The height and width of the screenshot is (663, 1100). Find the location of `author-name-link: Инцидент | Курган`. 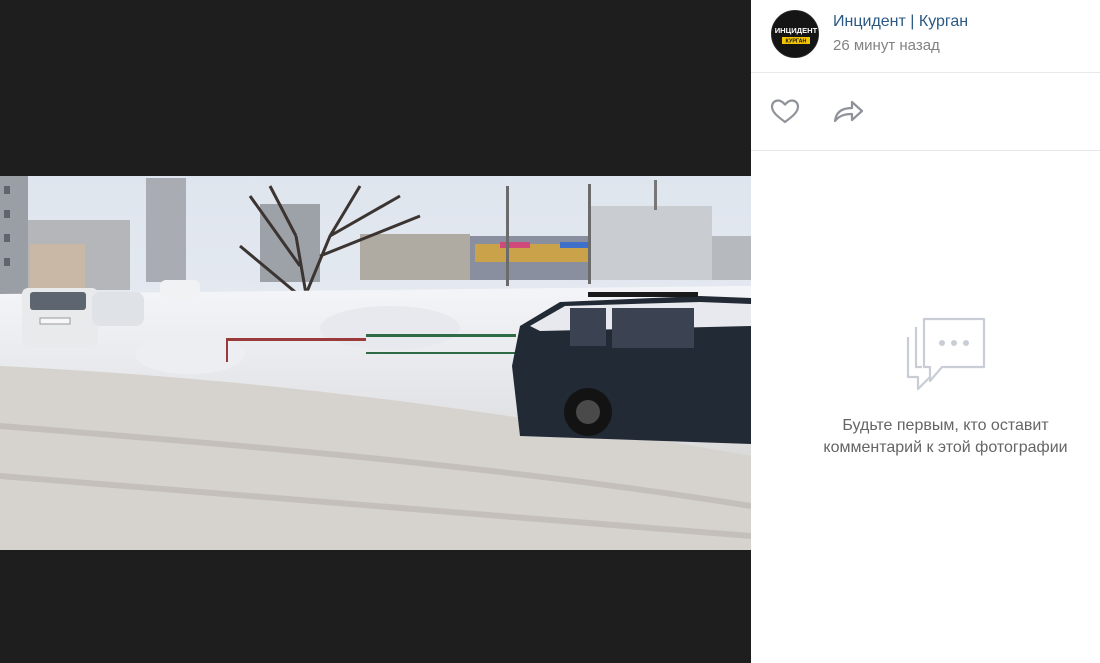

author-name-link: Инцидент | Курган is located at coordinates (900, 22).